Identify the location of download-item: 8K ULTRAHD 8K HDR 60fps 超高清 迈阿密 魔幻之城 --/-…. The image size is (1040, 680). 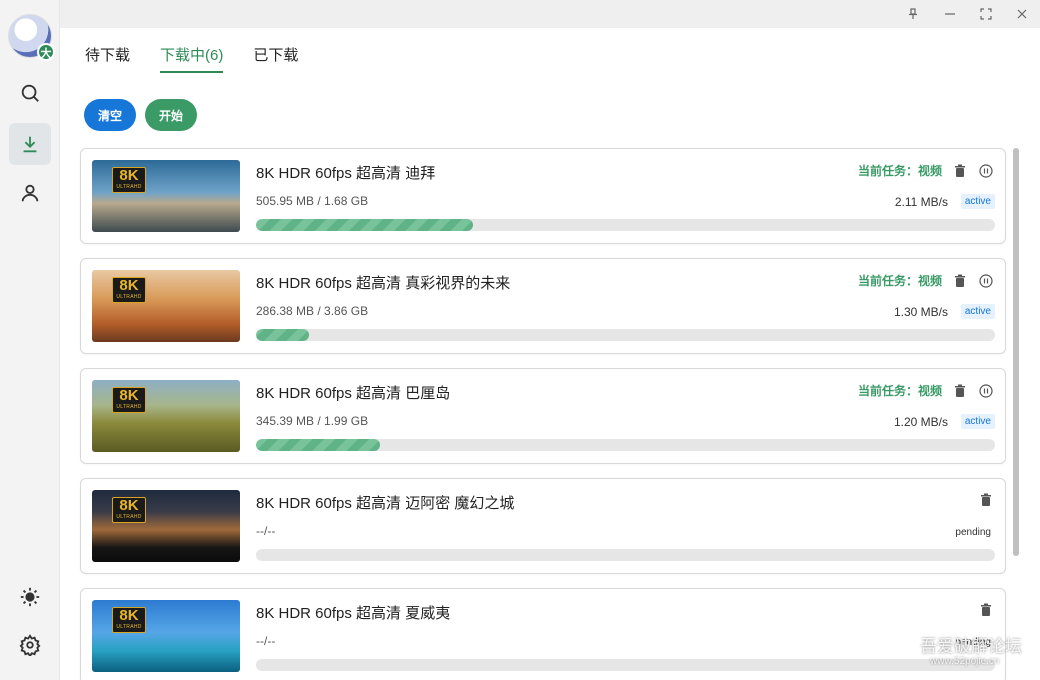
(543, 526).